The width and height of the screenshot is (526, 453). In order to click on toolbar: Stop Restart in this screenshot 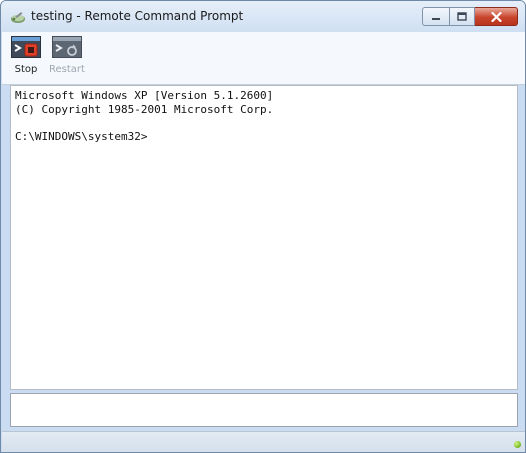, I will do `click(263, 58)`.